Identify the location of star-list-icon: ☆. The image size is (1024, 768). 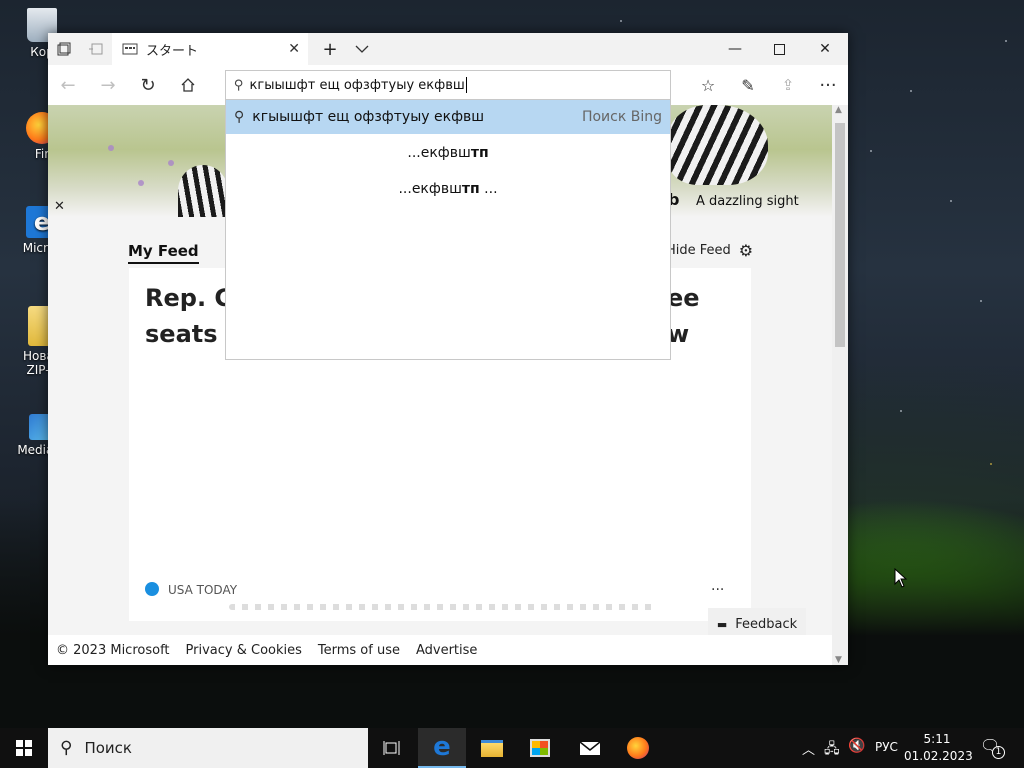
(708, 85).